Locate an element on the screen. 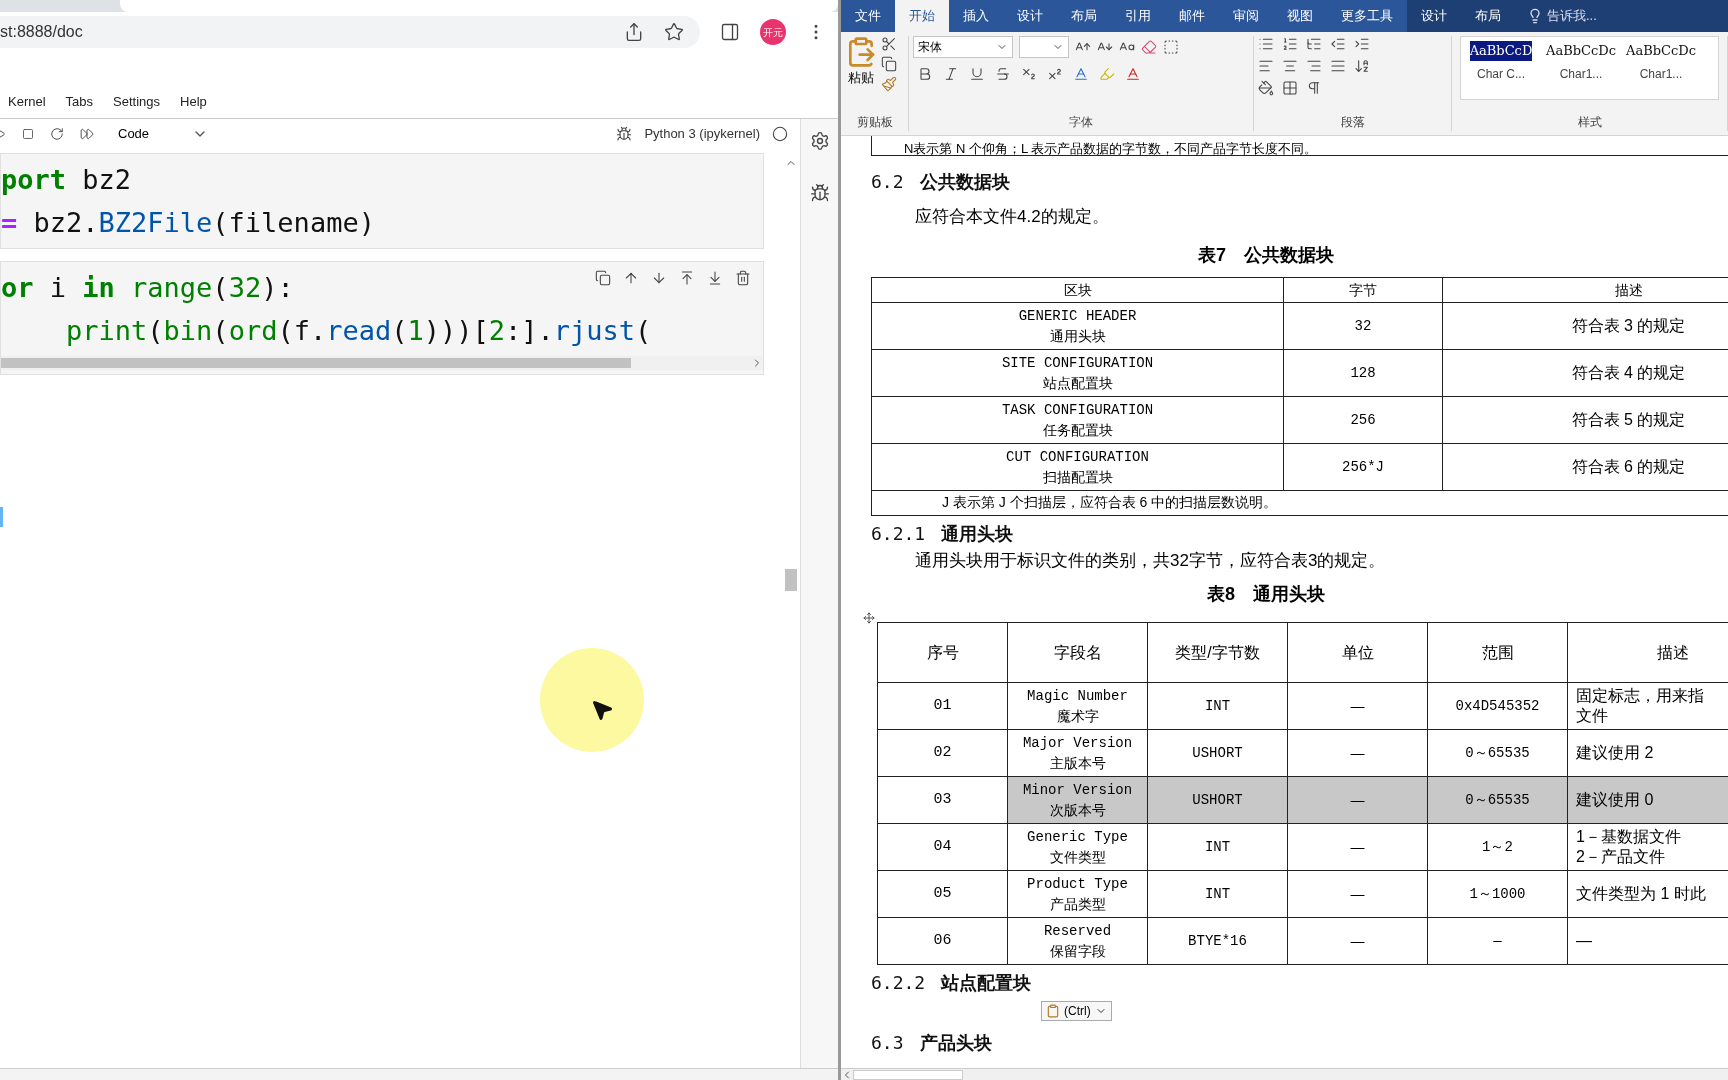  share-icon is located at coordinates (634, 32).